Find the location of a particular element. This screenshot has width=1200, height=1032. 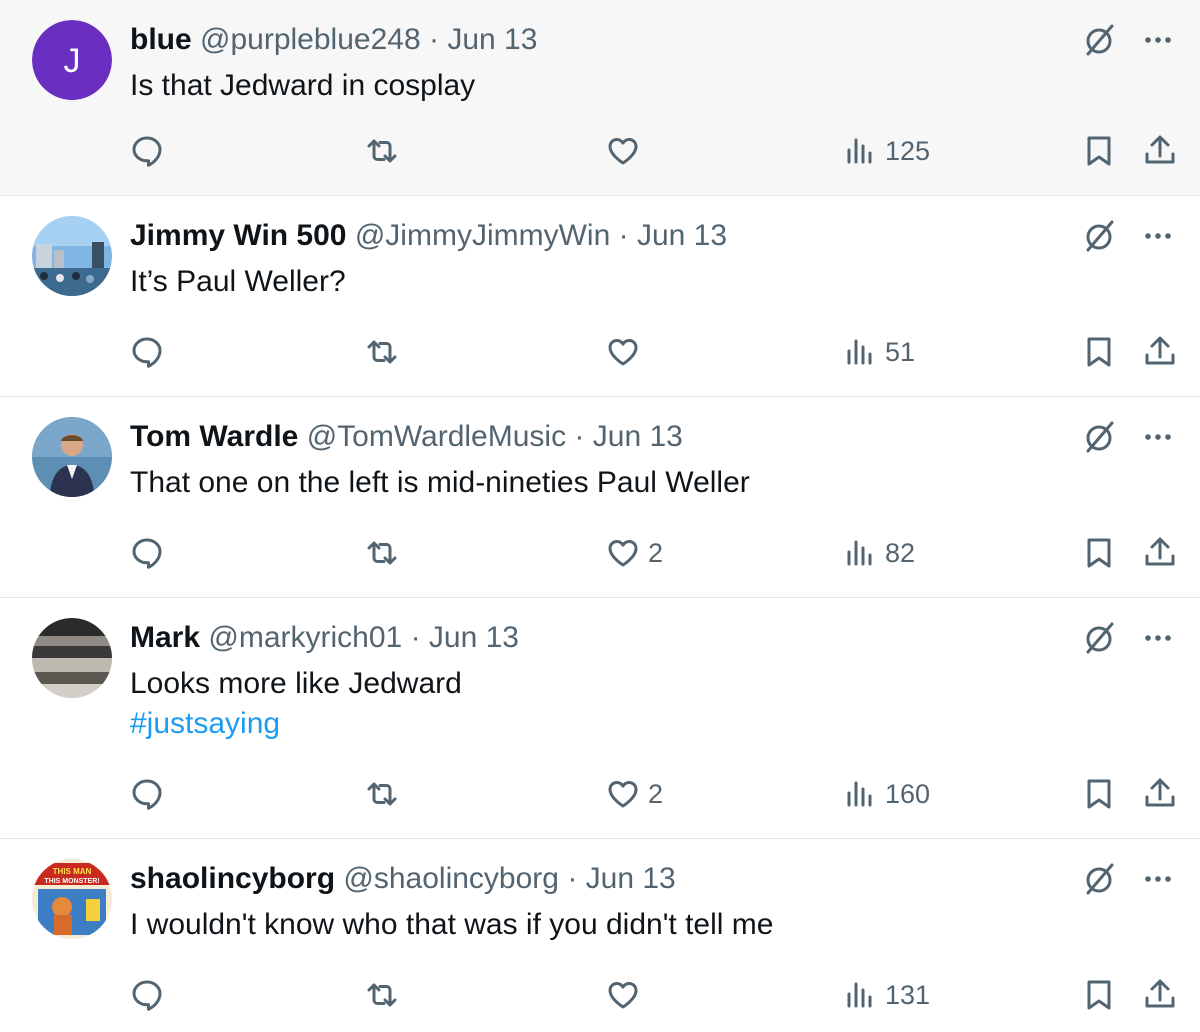

views-button: 160 is located at coordinates (886, 794).